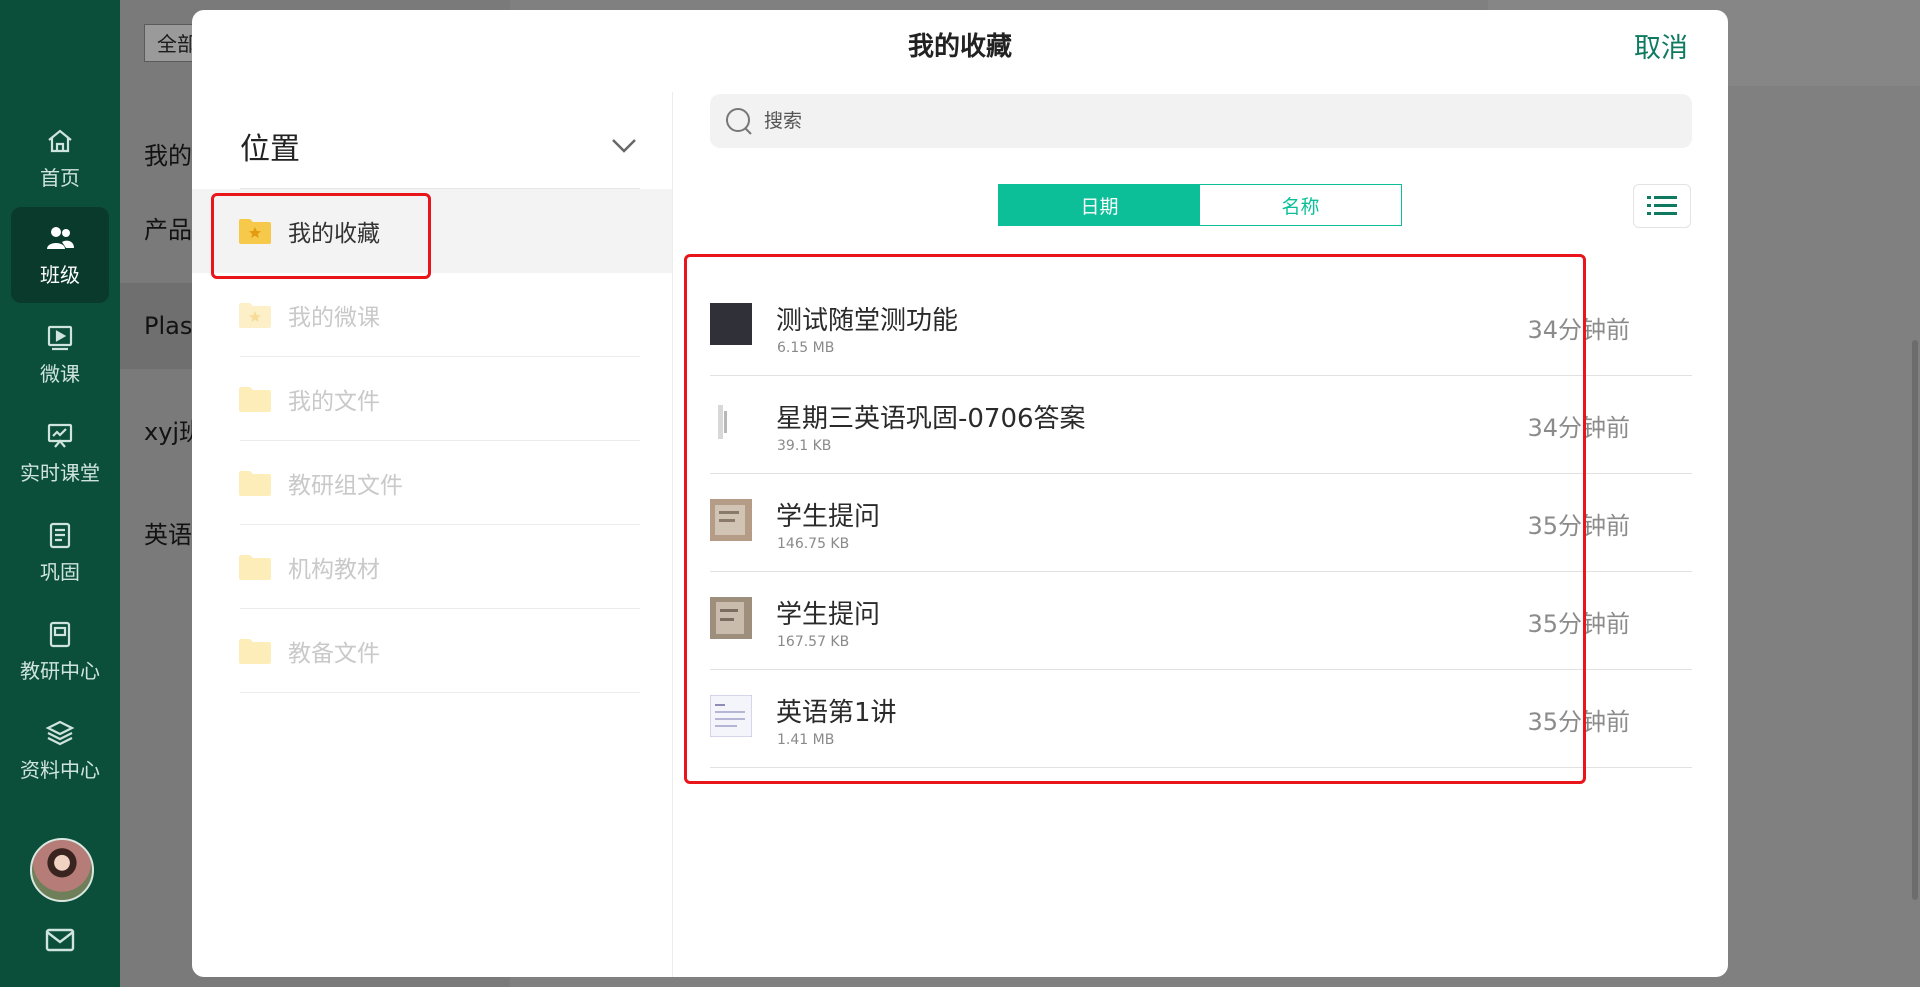 The width and height of the screenshot is (1920, 987). I want to click on nav-research-label: 教研中心, so click(60, 670).